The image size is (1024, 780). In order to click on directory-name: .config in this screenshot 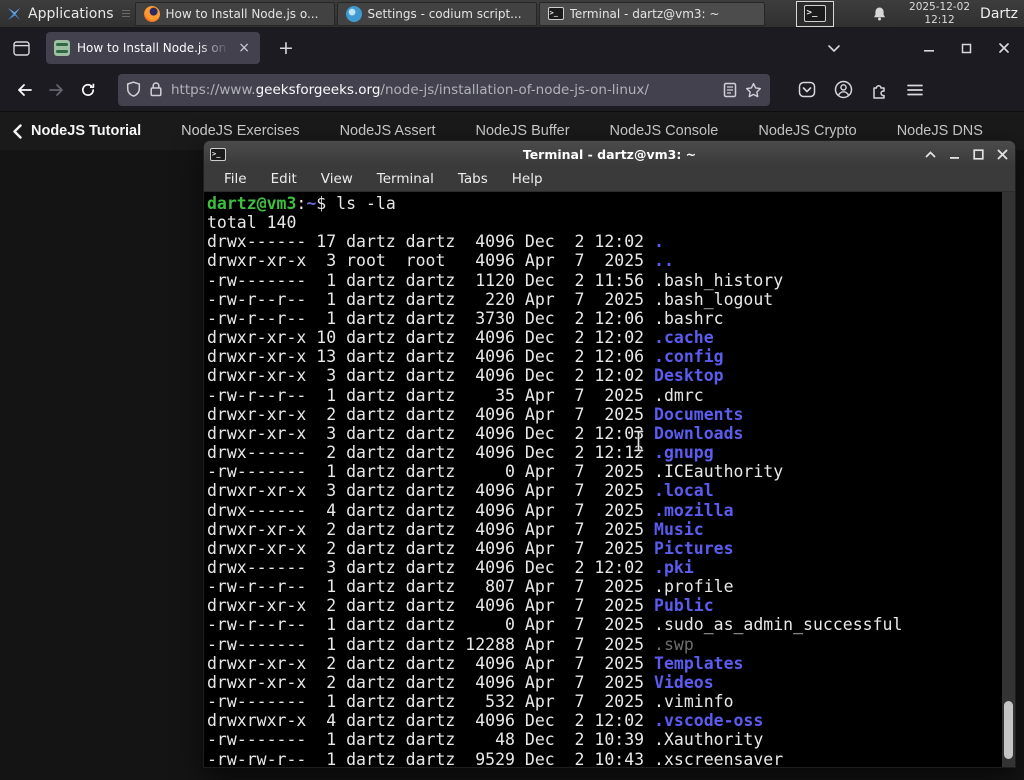, I will do `click(689, 357)`.